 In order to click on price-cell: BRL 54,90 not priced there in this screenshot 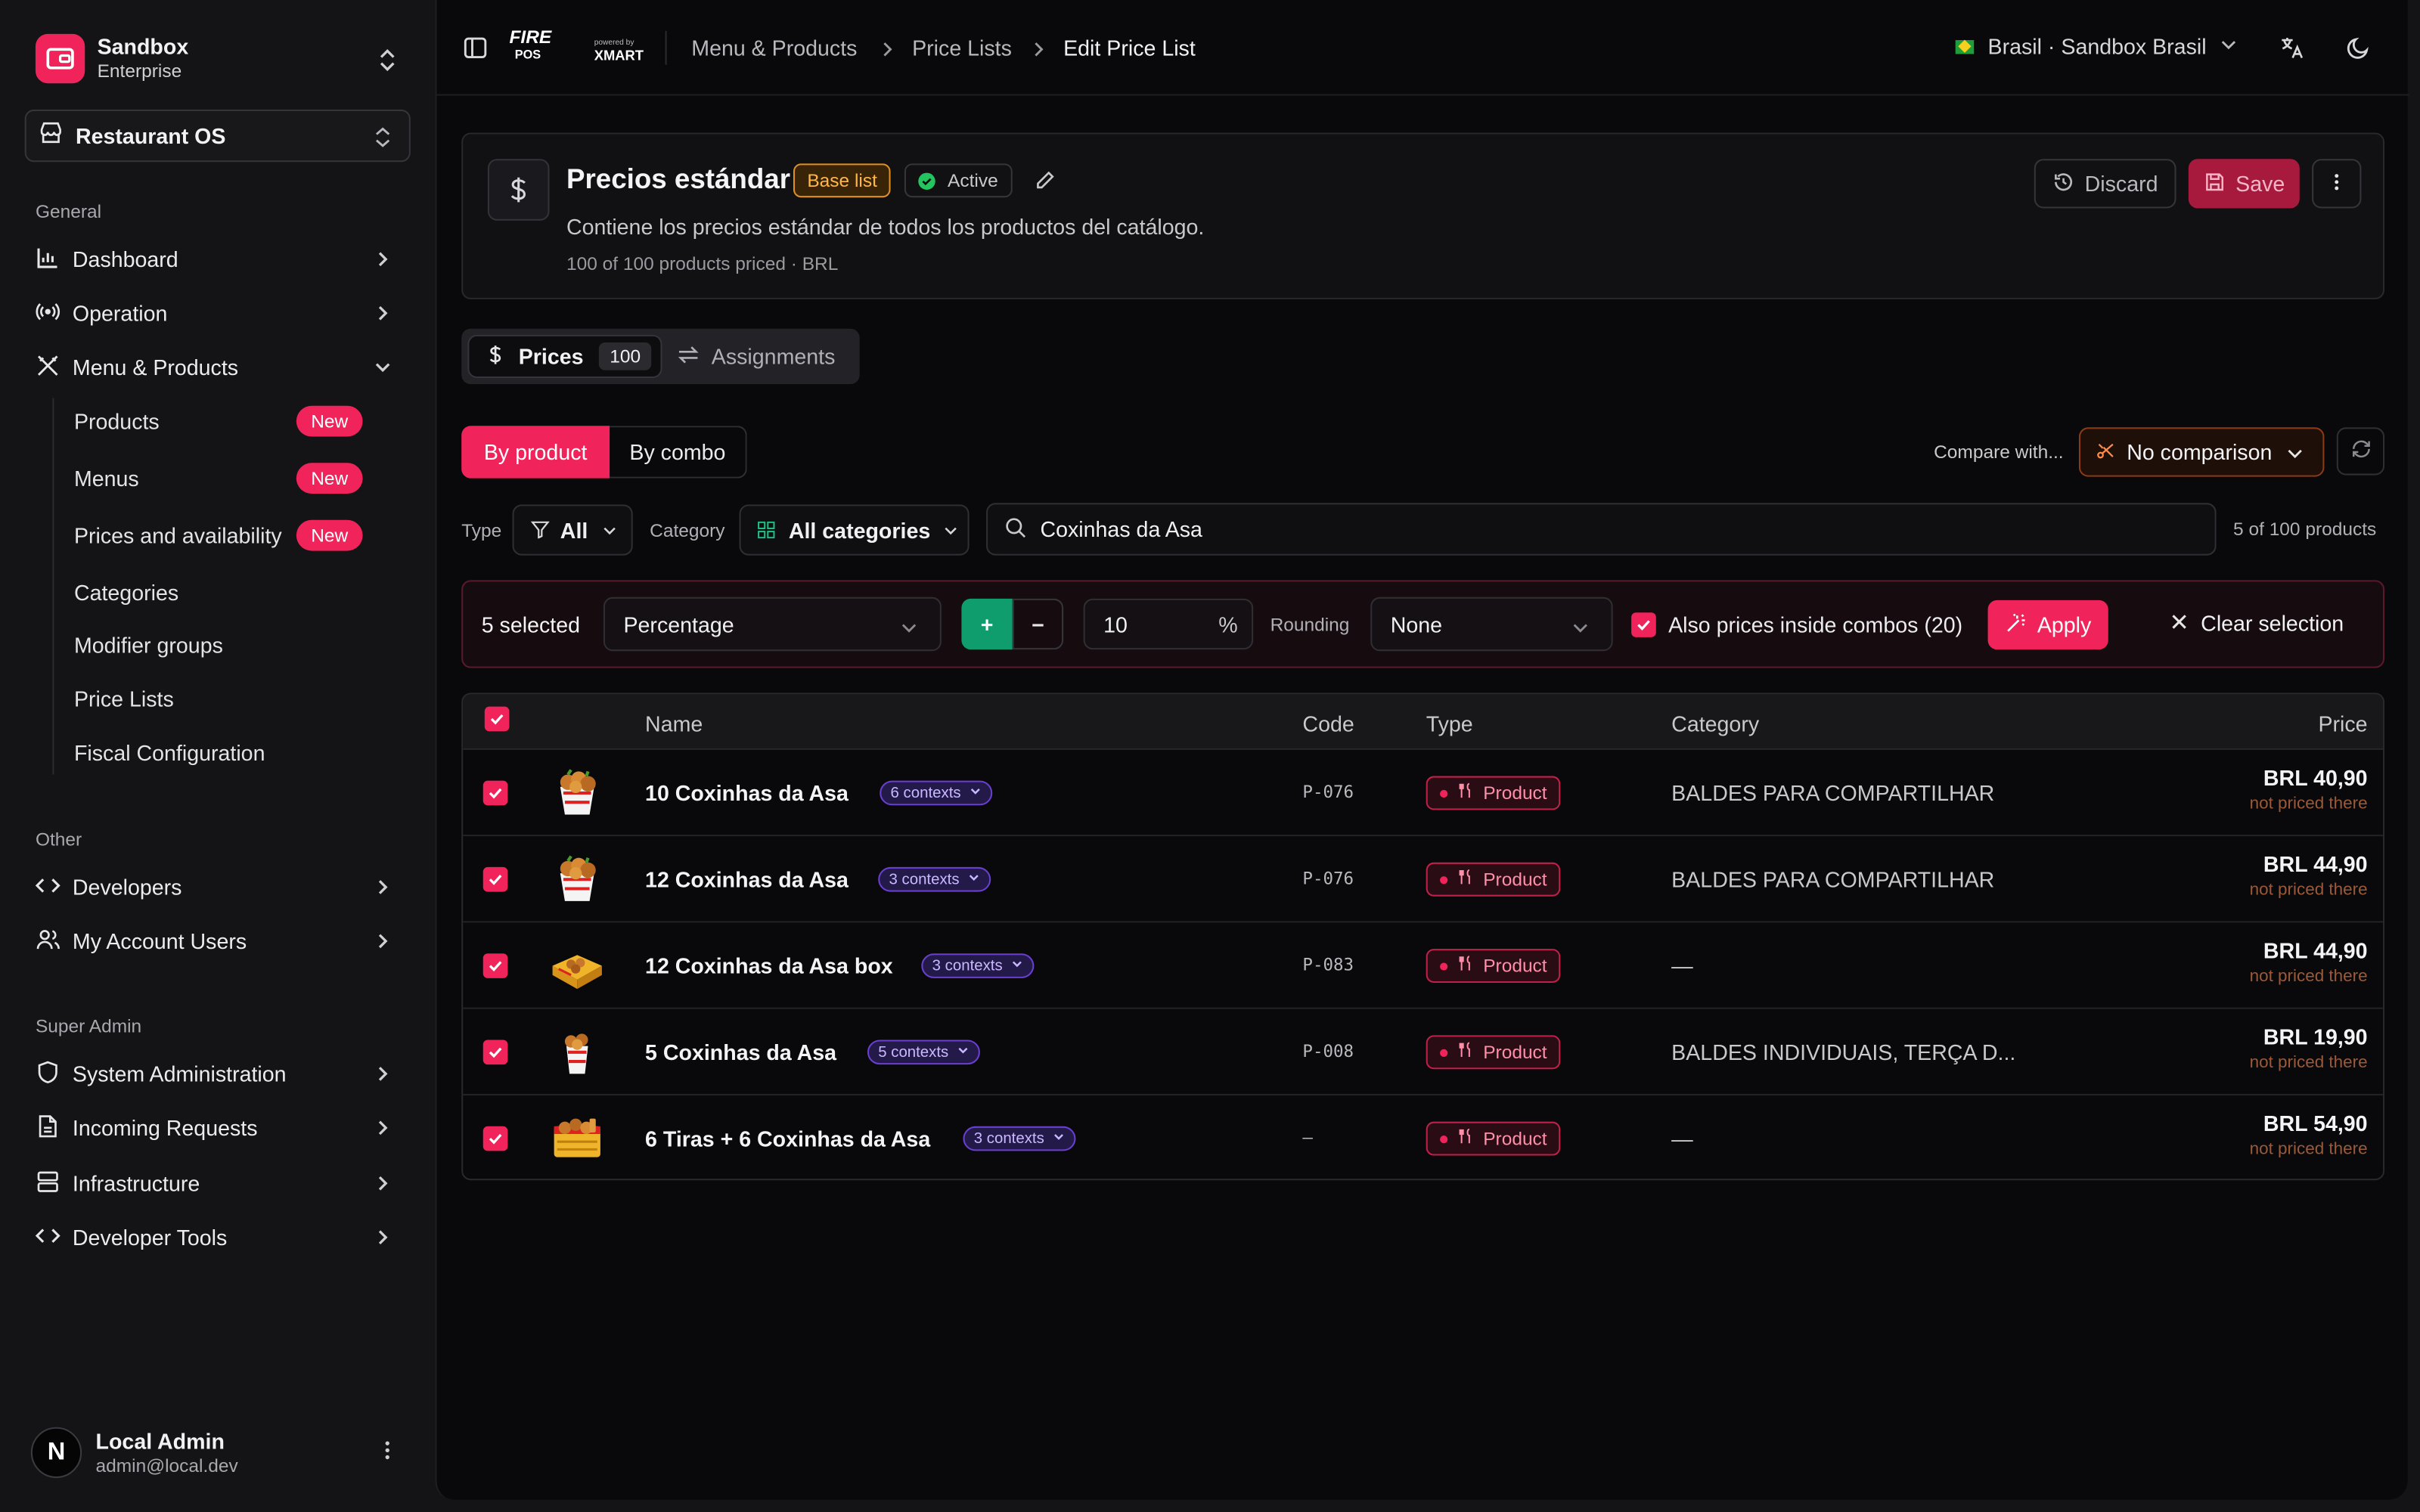, I will do `click(2309, 1135)`.